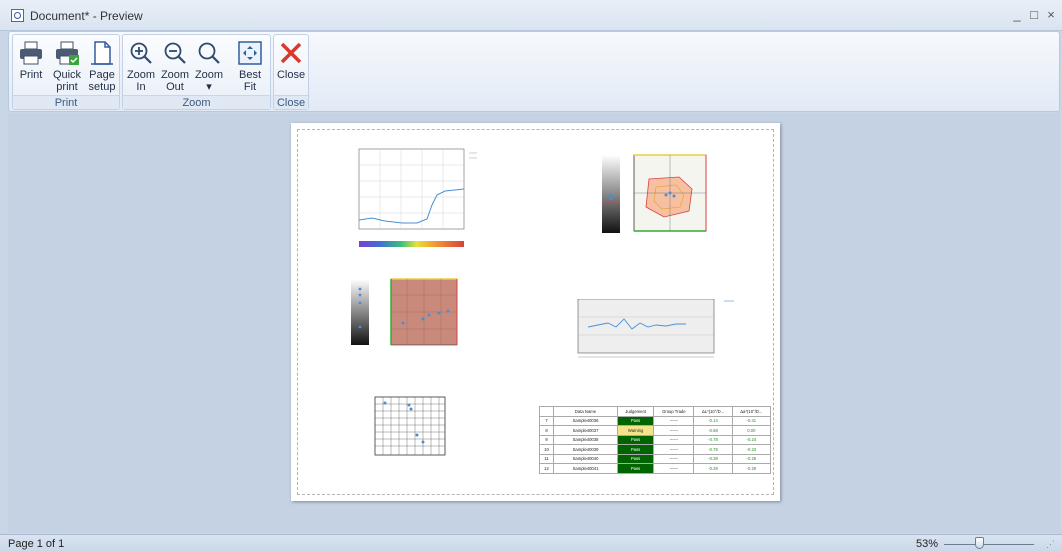  What do you see at coordinates (410, 426) in the screenshot?
I see `grid-chart-thumbnail` at bounding box center [410, 426].